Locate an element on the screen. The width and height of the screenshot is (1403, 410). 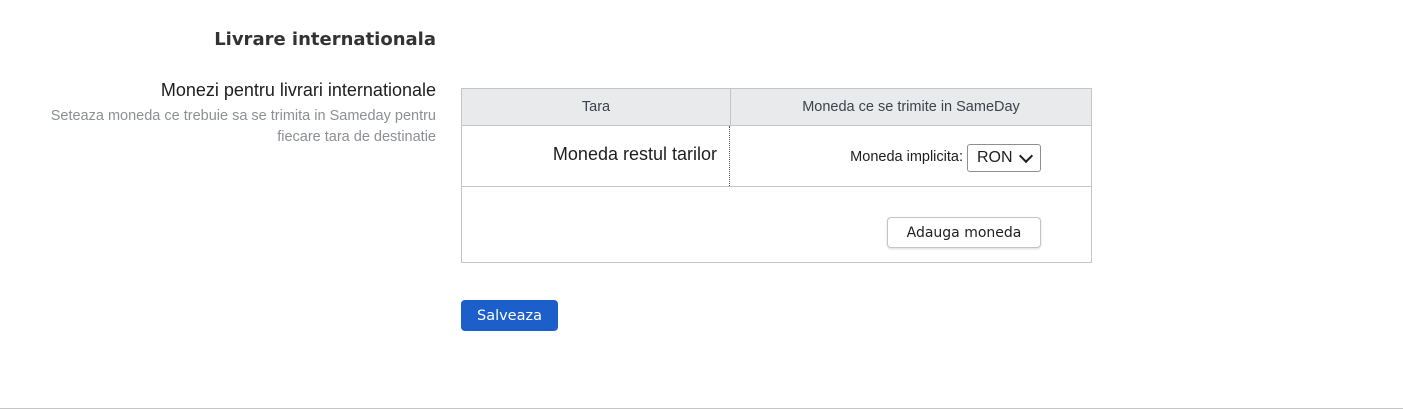
currency-cell: Moneda implicita: RON is located at coordinates (910, 156).